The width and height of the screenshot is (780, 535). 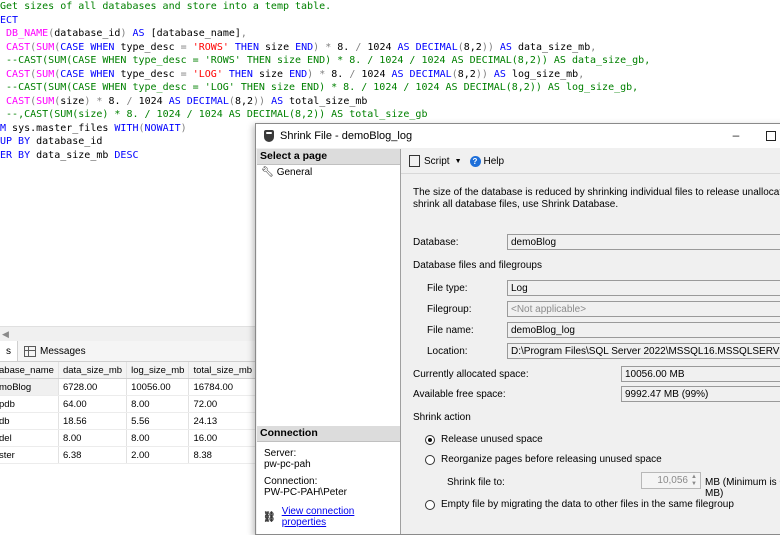 What do you see at coordinates (643, 242) in the screenshot?
I see `database-field: demoBlog` at bounding box center [643, 242].